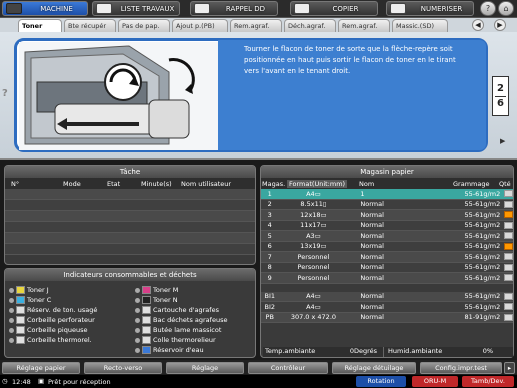 The height and width of the screenshot is (388, 517). Describe the element at coordinates (502, 141) in the screenshot. I see `guide-next-page-button: ▶` at that location.